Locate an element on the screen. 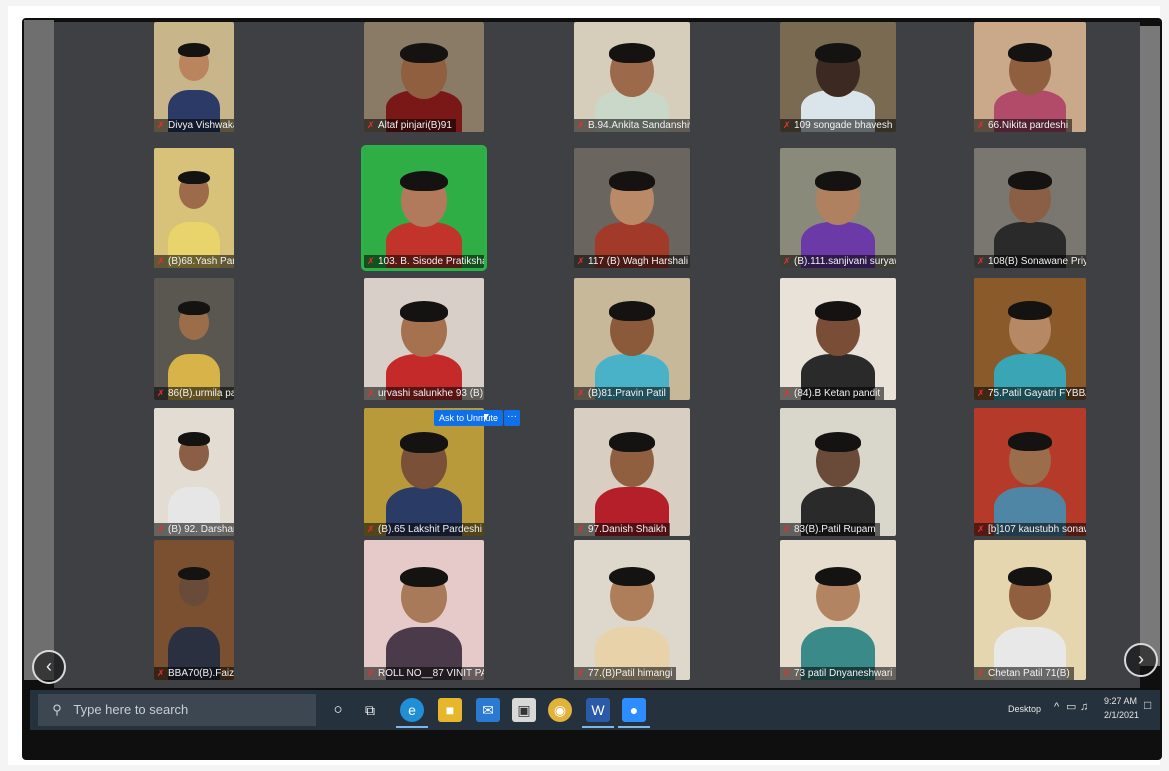 This screenshot has width=1169, height=771. participant-name: 77.(B)Patil himangi is located at coordinates (625, 673).